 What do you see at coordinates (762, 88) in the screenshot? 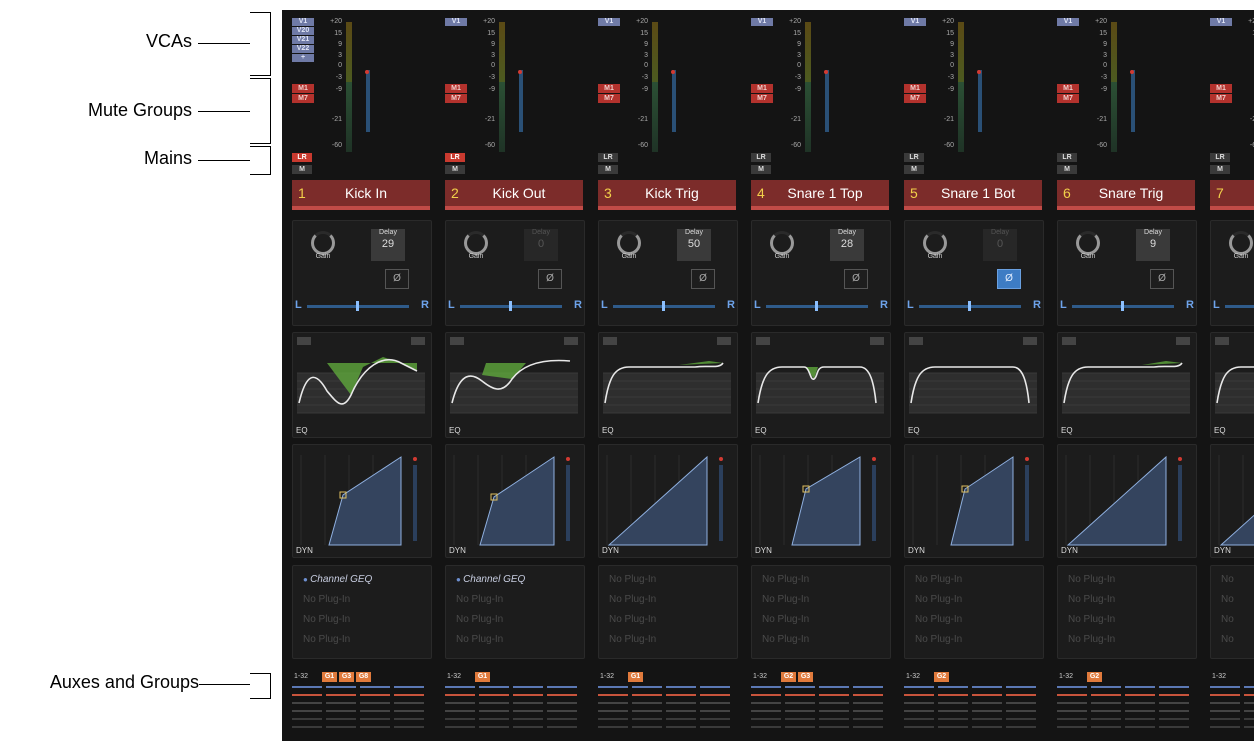
I see `mute-group-button: M1` at bounding box center [762, 88].